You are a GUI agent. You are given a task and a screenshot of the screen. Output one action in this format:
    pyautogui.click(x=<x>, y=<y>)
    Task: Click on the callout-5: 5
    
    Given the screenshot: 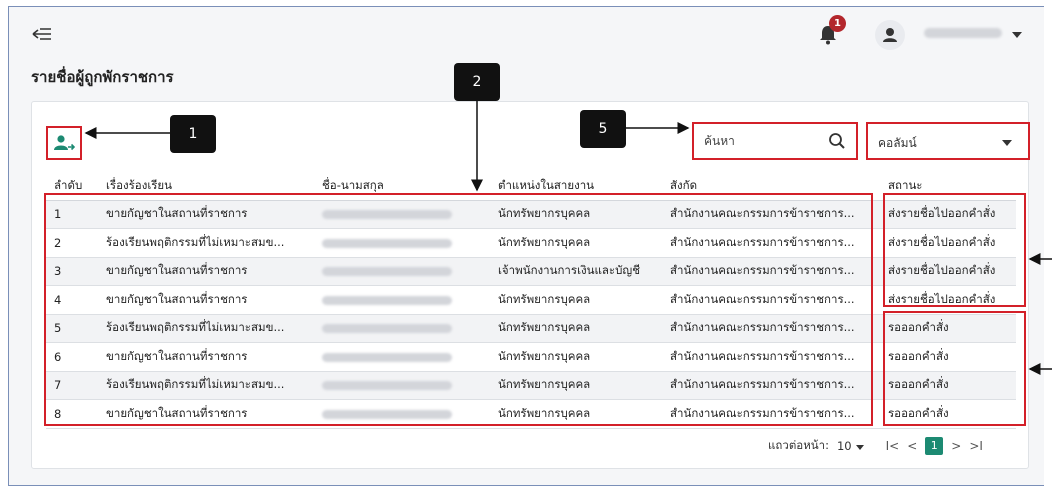 What is the action you would take?
    pyautogui.click(x=603, y=129)
    